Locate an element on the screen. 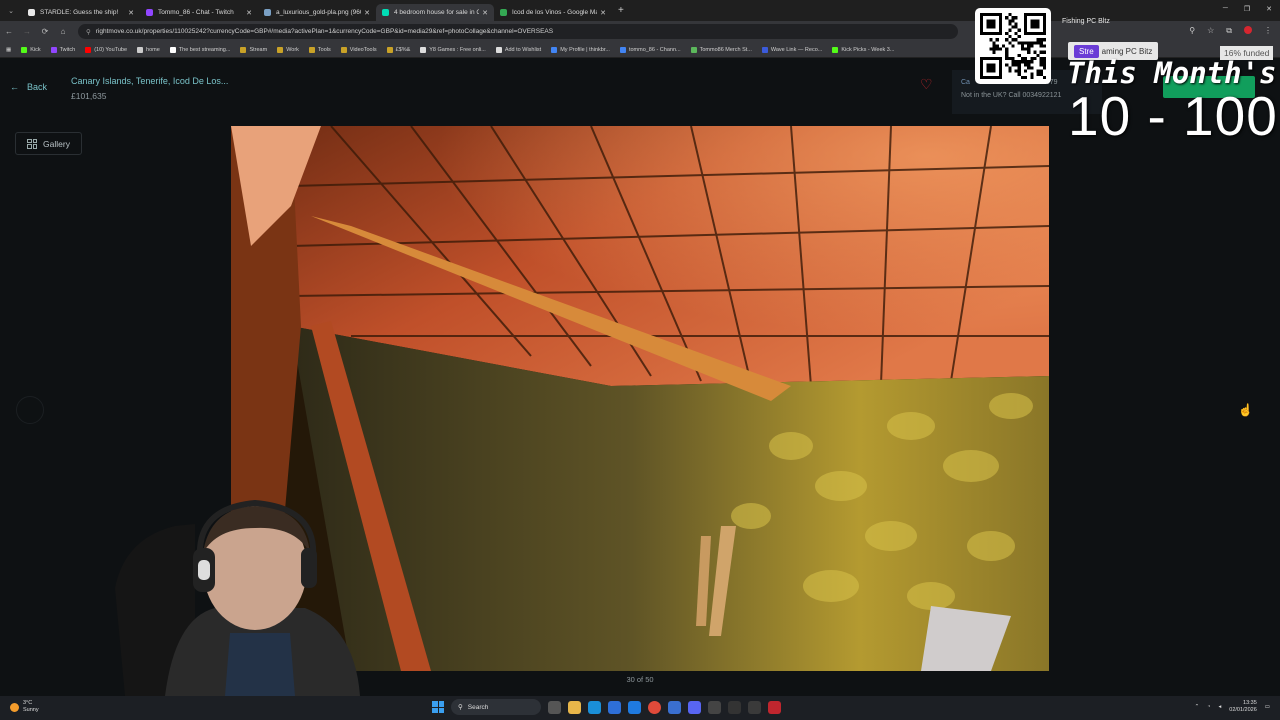  zoom-icon: ⚲ is located at coordinates (1192, 31).